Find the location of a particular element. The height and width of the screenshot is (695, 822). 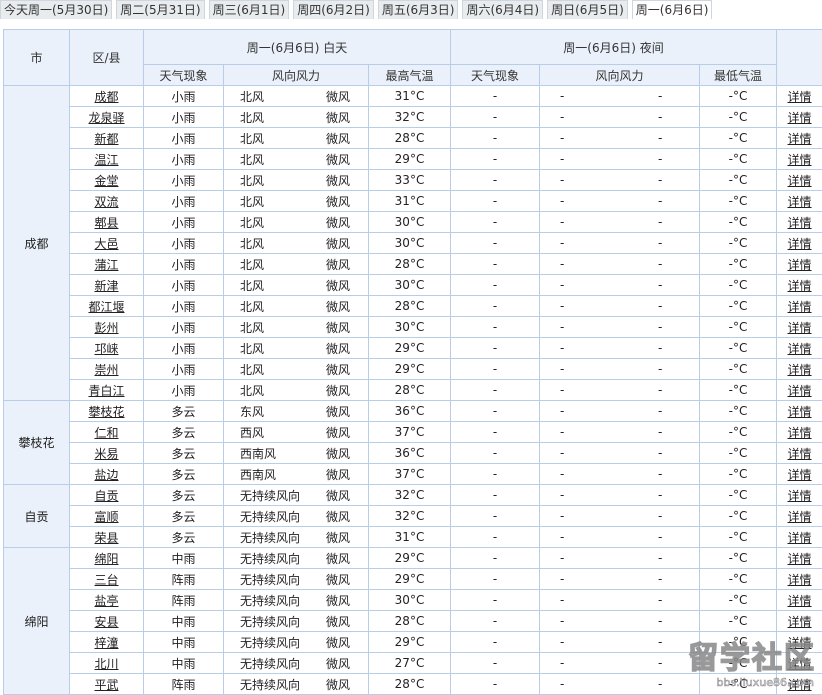

day-weather-cell: 中雨 is located at coordinates (184, 642).